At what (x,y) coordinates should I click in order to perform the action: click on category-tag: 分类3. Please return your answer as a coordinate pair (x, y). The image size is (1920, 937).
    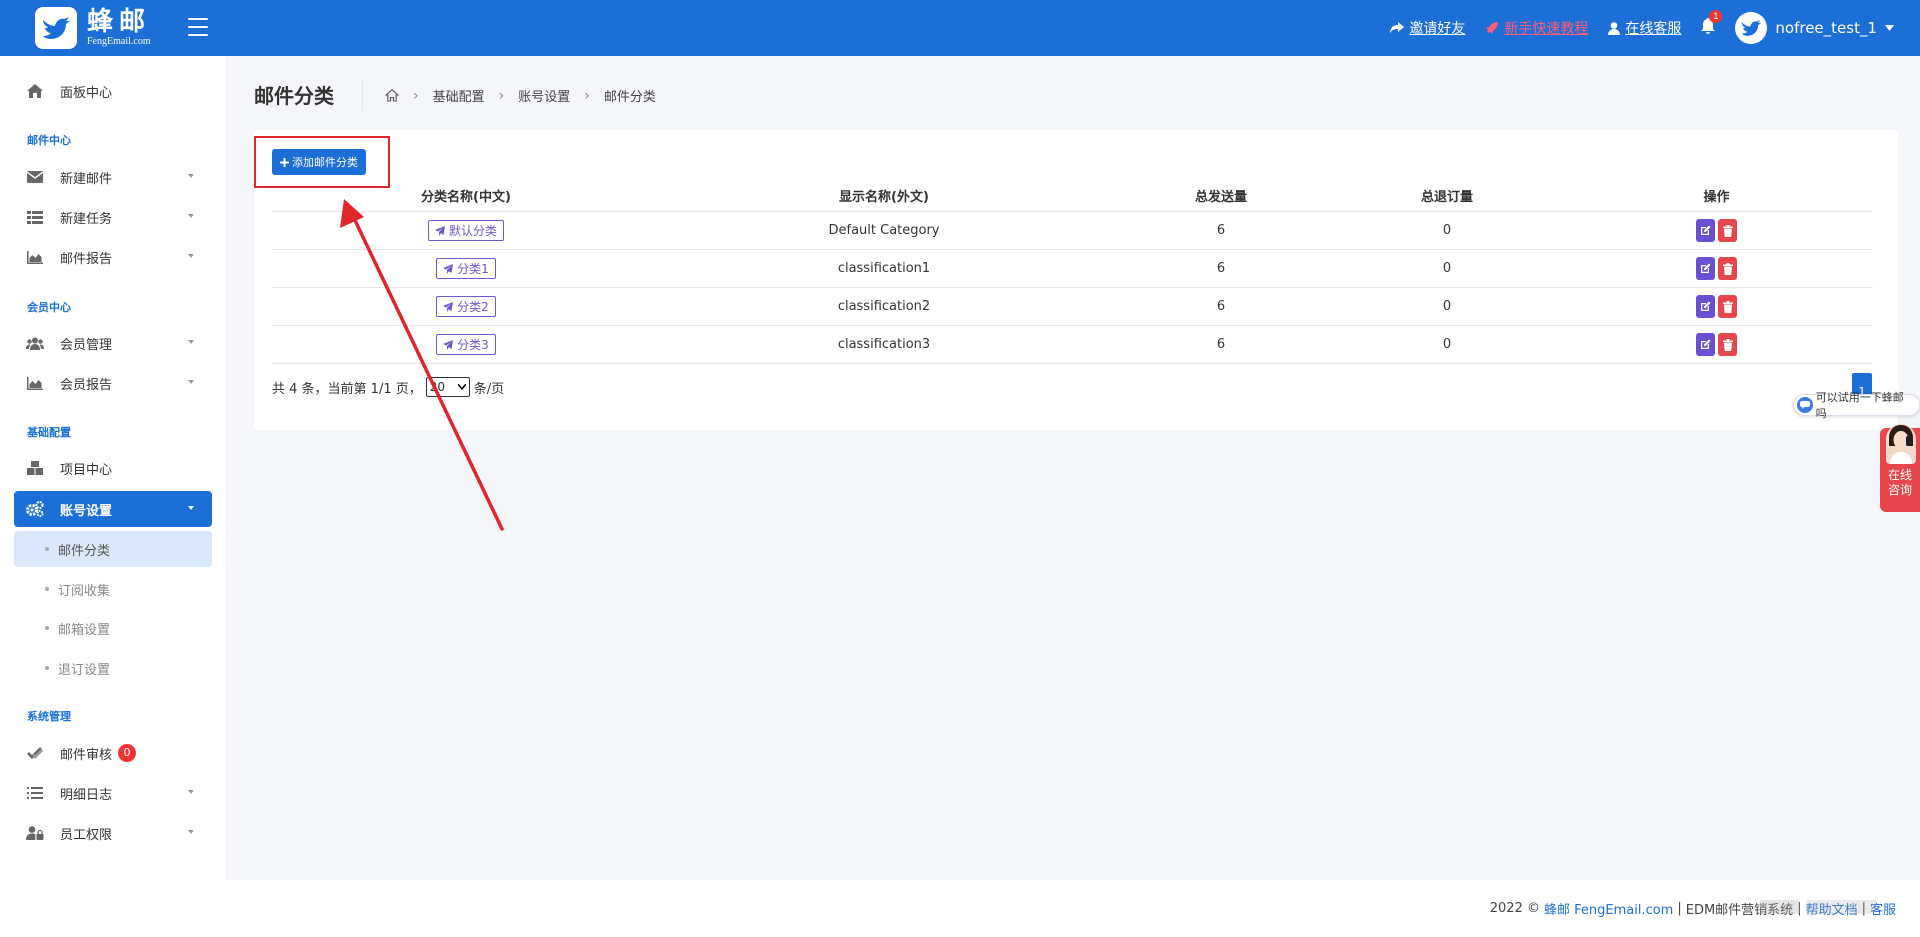
    Looking at the image, I should click on (466, 344).